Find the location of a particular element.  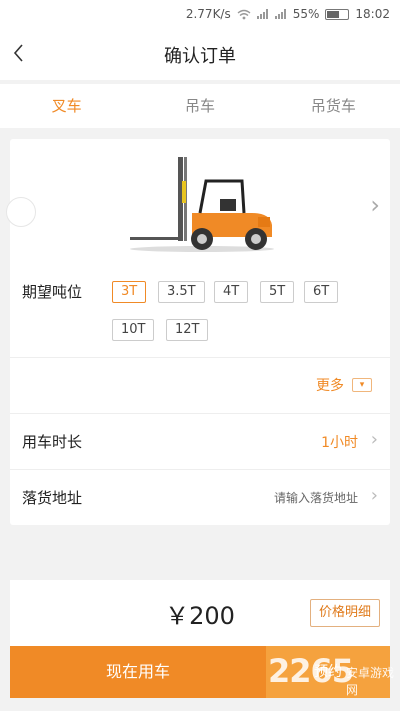

tab-crane: 吊车 is located at coordinates (199, 106).